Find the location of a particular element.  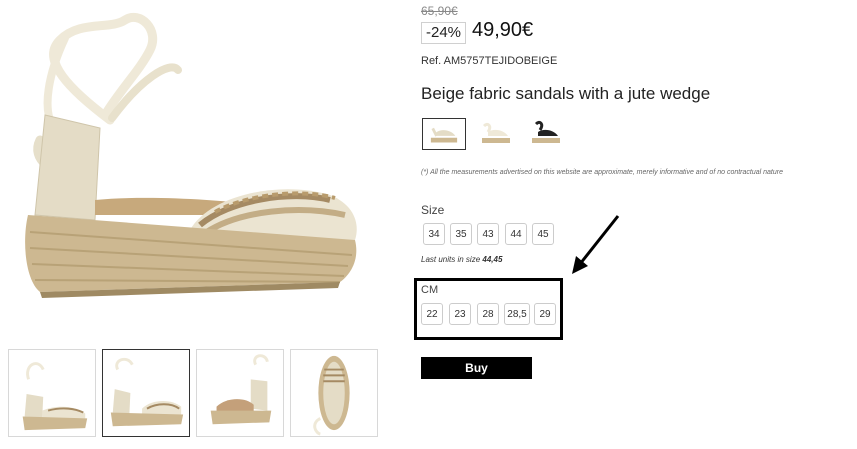

annotation-arrow-icon is located at coordinates (596, 244).